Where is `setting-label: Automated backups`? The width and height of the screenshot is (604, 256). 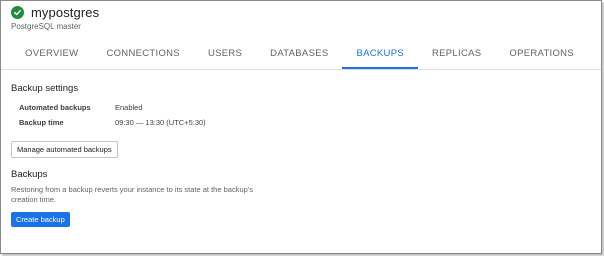 setting-label: Automated backups is located at coordinates (55, 107).